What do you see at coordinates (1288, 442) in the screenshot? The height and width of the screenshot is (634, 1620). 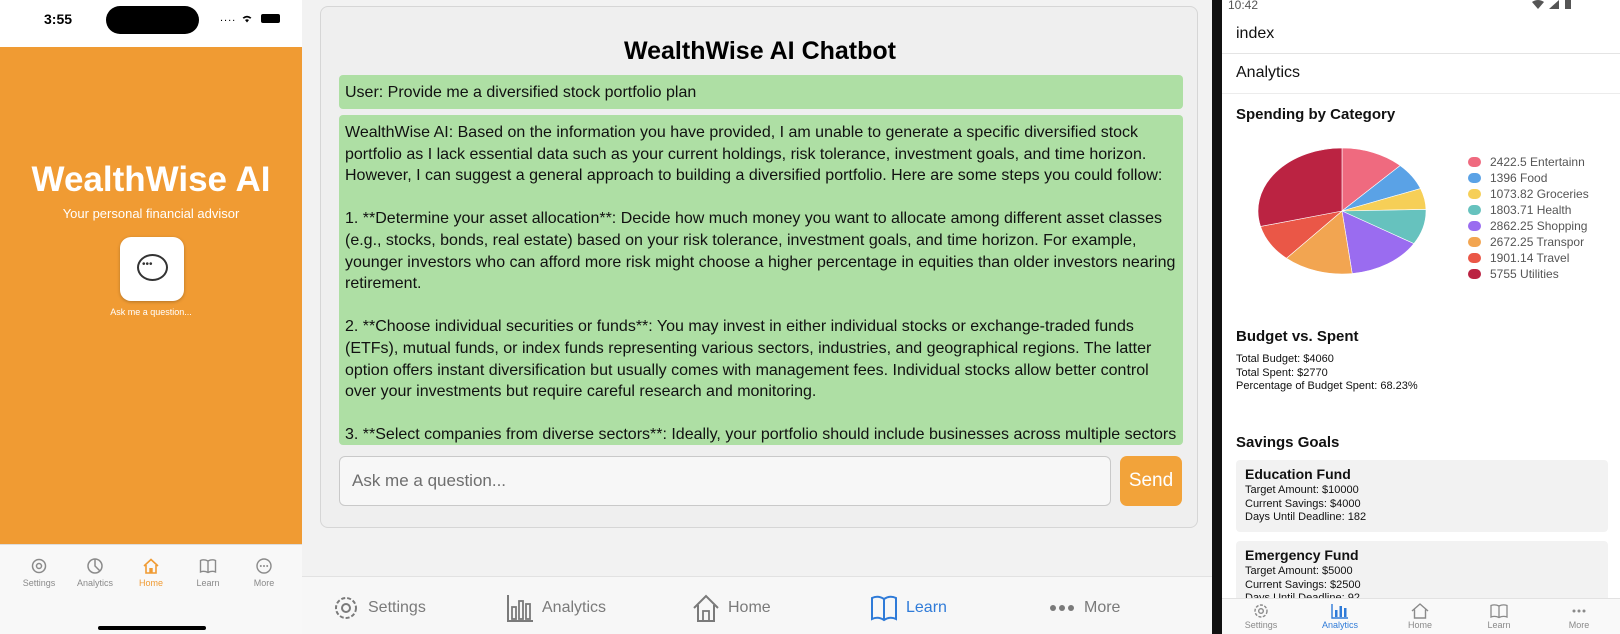 I see `savings-heading: Savings Goals` at bounding box center [1288, 442].